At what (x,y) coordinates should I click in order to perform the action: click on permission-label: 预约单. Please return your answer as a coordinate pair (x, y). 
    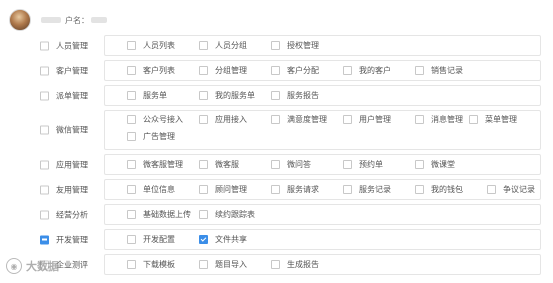
    Looking at the image, I should click on (371, 164).